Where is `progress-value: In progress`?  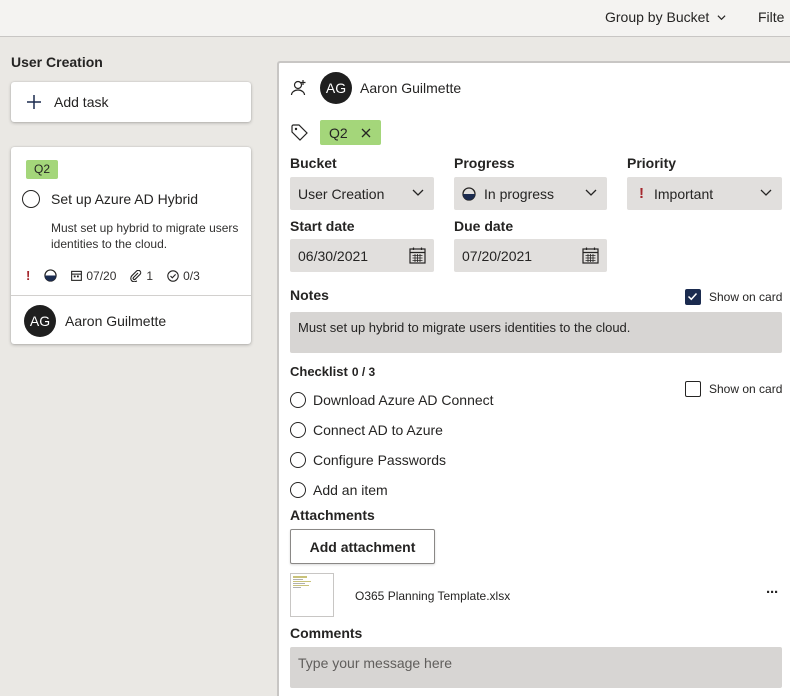
progress-value: In progress is located at coordinates (519, 193).